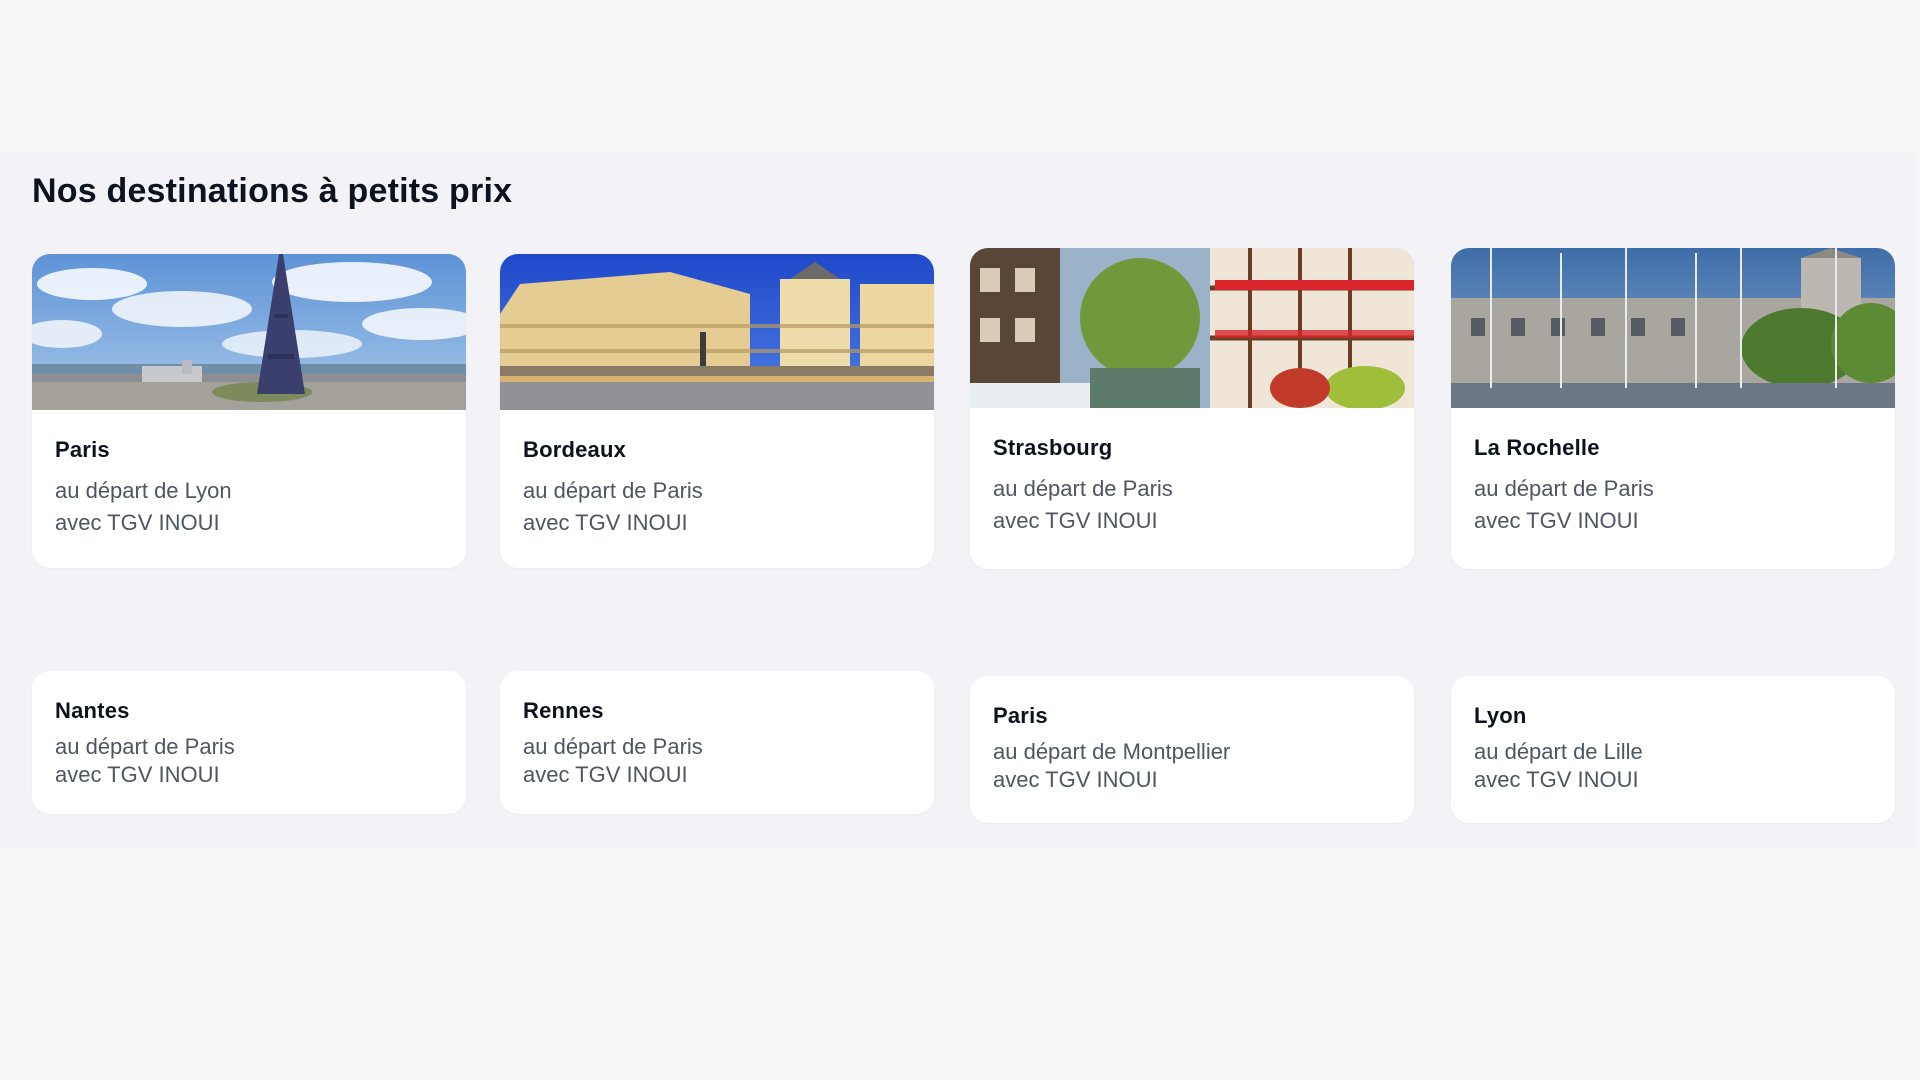  Describe the element at coordinates (249, 411) in the screenshot. I see `destination-card-paris-from-lyon: Paris au départ de Lyon avec TGV INOUI` at that location.